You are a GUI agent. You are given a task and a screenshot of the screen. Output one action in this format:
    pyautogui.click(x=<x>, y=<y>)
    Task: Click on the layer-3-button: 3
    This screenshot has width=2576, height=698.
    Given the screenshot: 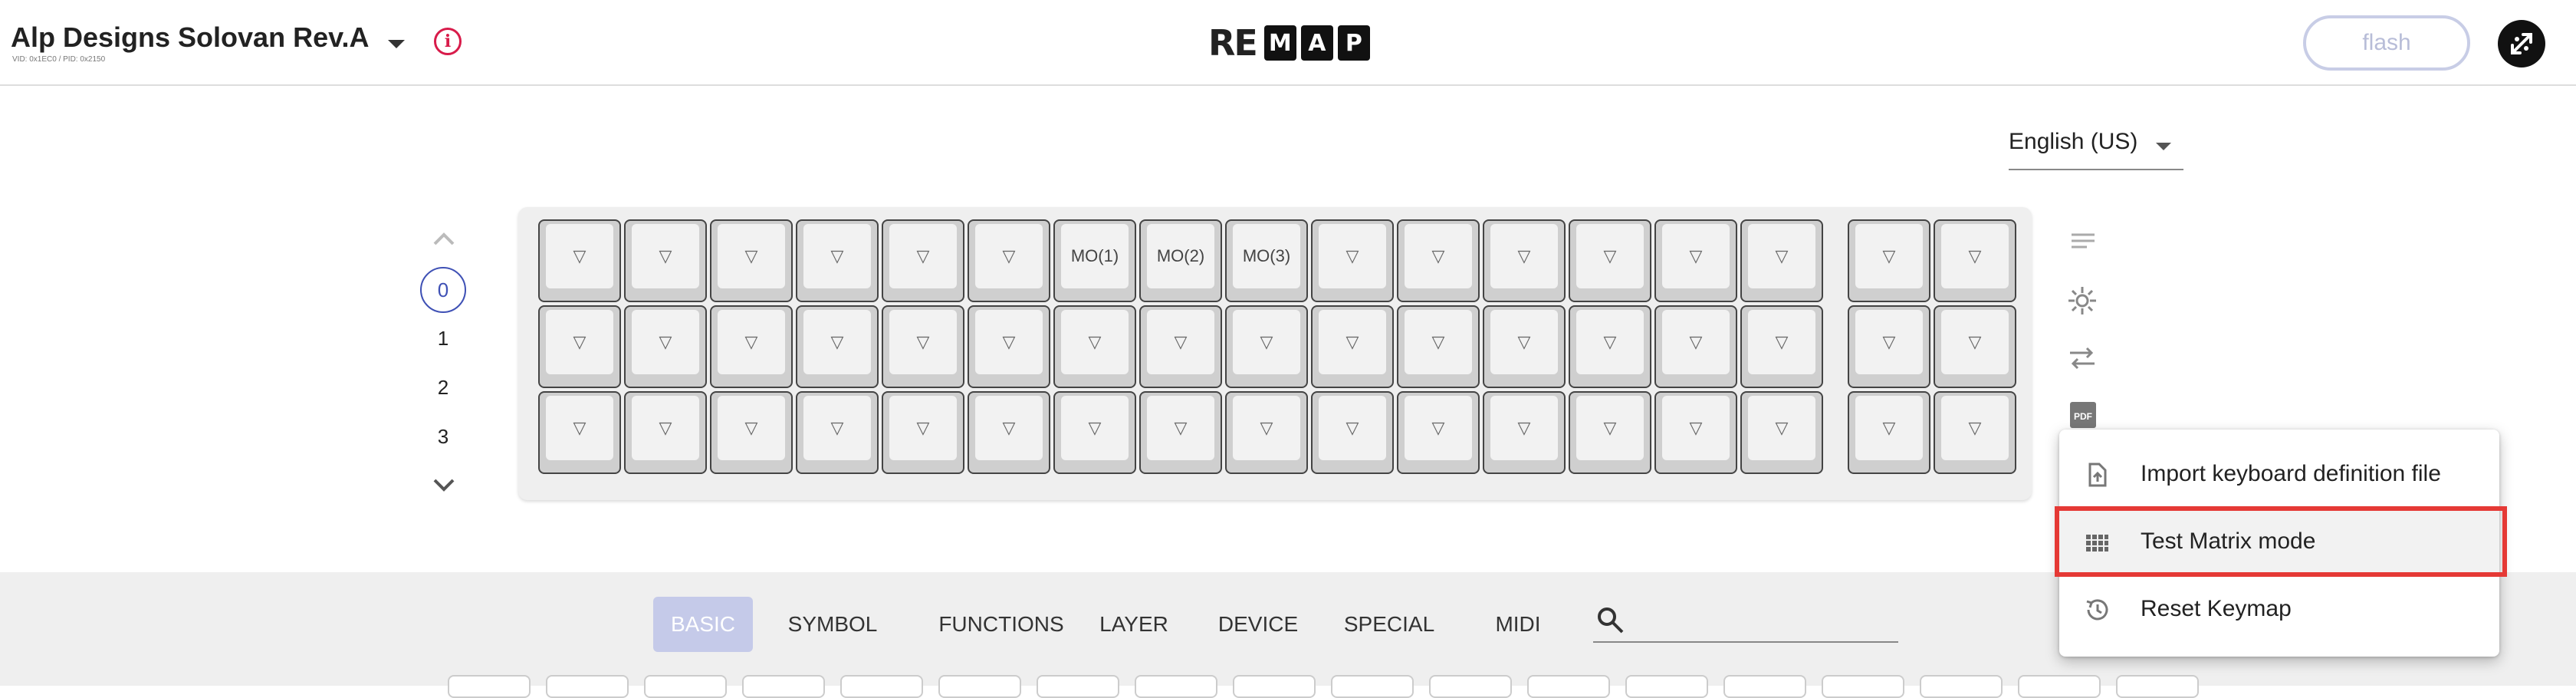 What is the action you would take?
    pyautogui.click(x=443, y=437)
    